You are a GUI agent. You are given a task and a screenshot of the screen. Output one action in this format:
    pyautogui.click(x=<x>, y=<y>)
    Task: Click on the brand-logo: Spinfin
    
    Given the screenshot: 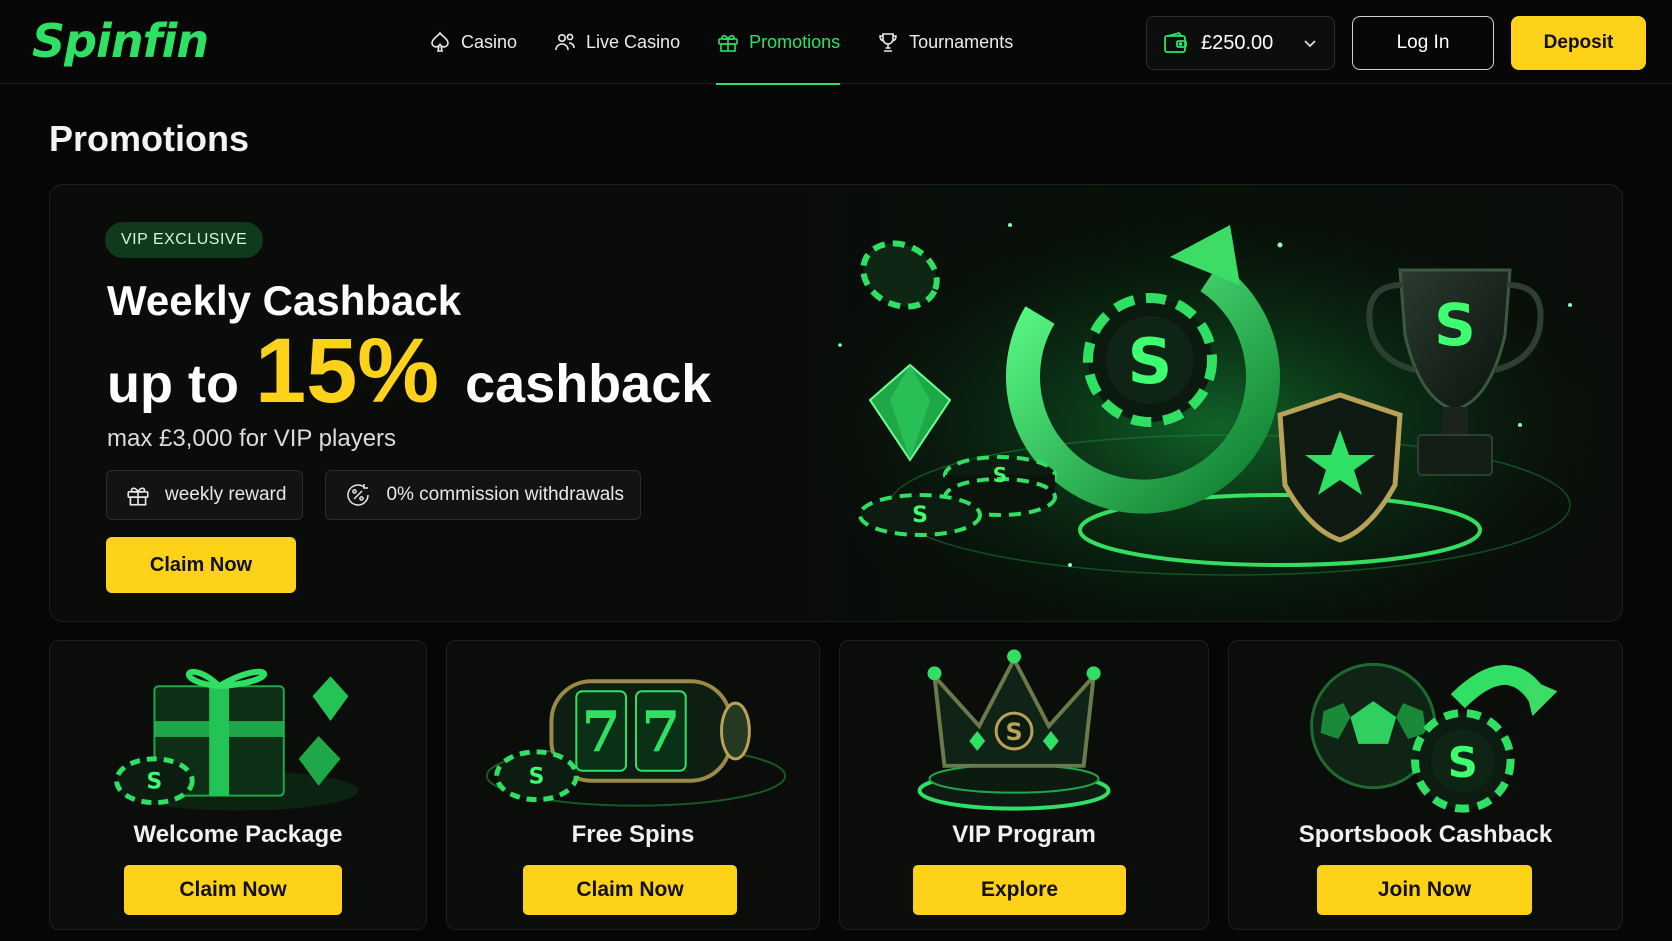 What is the action you would take?
    pyautogui.click(x=120, y=41)
    